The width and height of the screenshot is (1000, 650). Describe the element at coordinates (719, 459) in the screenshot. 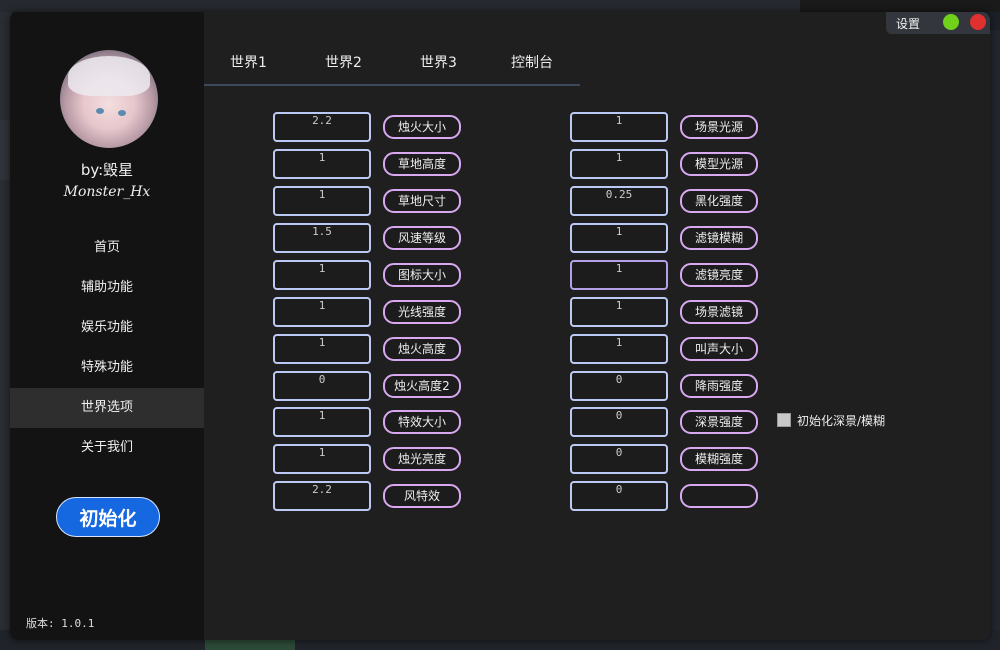

I see `param-chip: 模糊强度` at that location.